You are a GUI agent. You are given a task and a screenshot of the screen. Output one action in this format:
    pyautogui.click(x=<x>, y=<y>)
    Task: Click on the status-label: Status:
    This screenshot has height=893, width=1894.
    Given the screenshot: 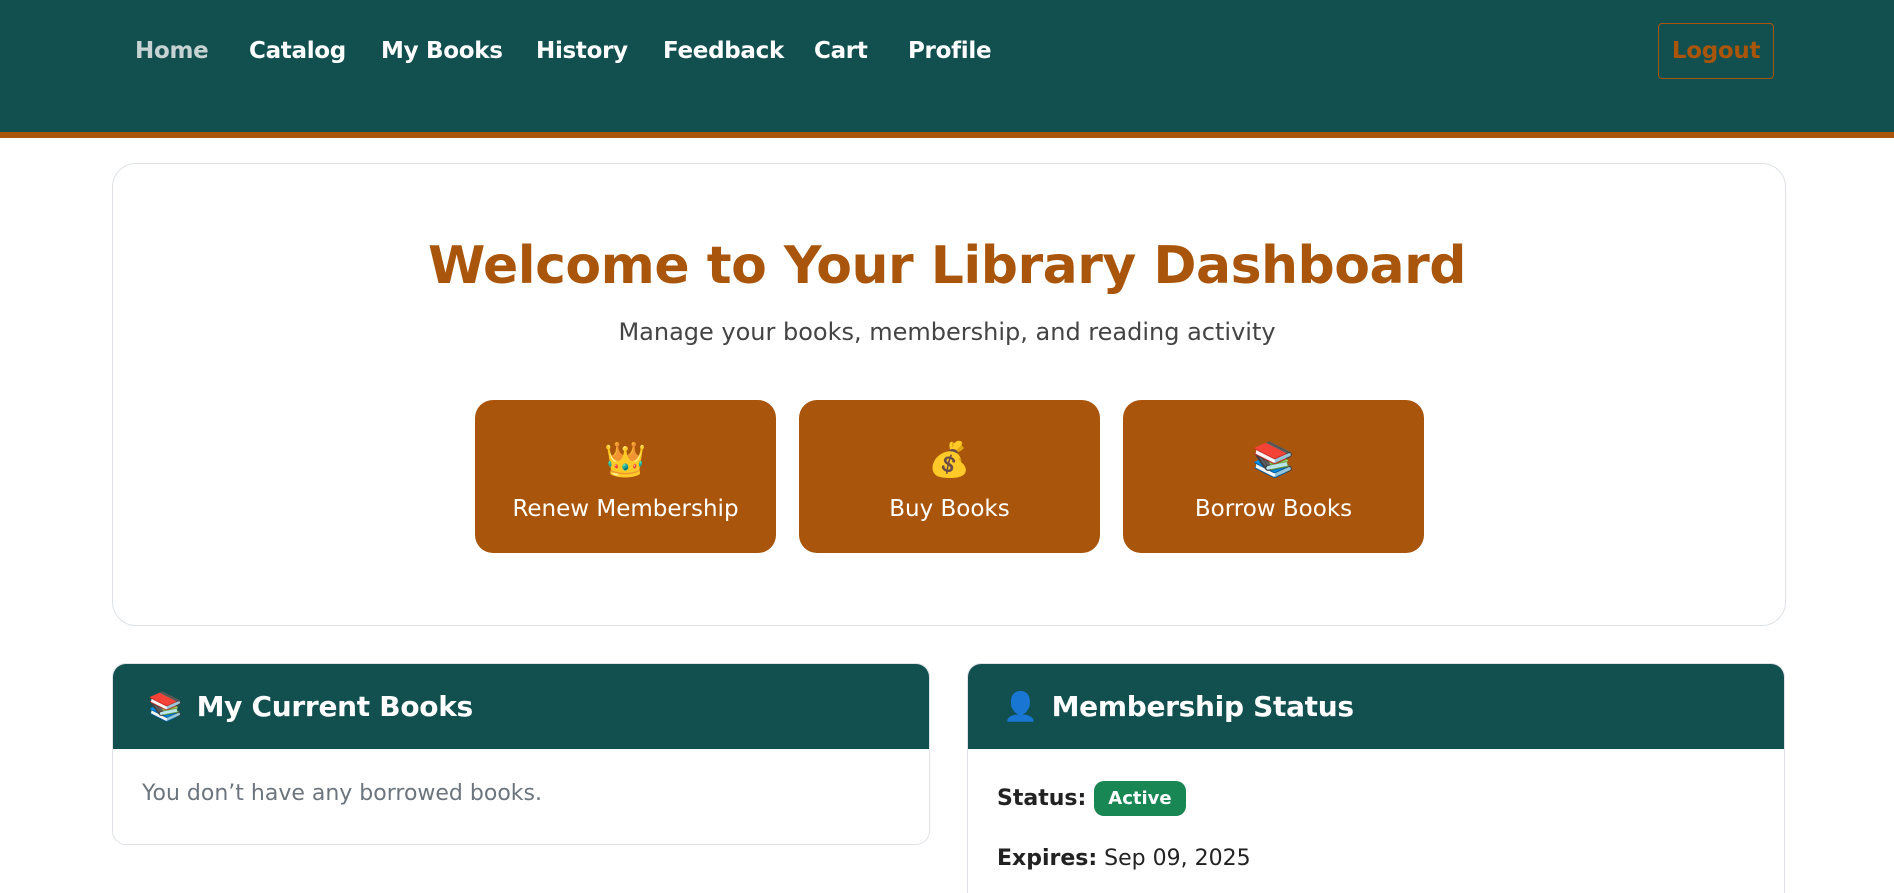 What is the action you would take?
    pyautogui.click(x=1042, y=798)
    